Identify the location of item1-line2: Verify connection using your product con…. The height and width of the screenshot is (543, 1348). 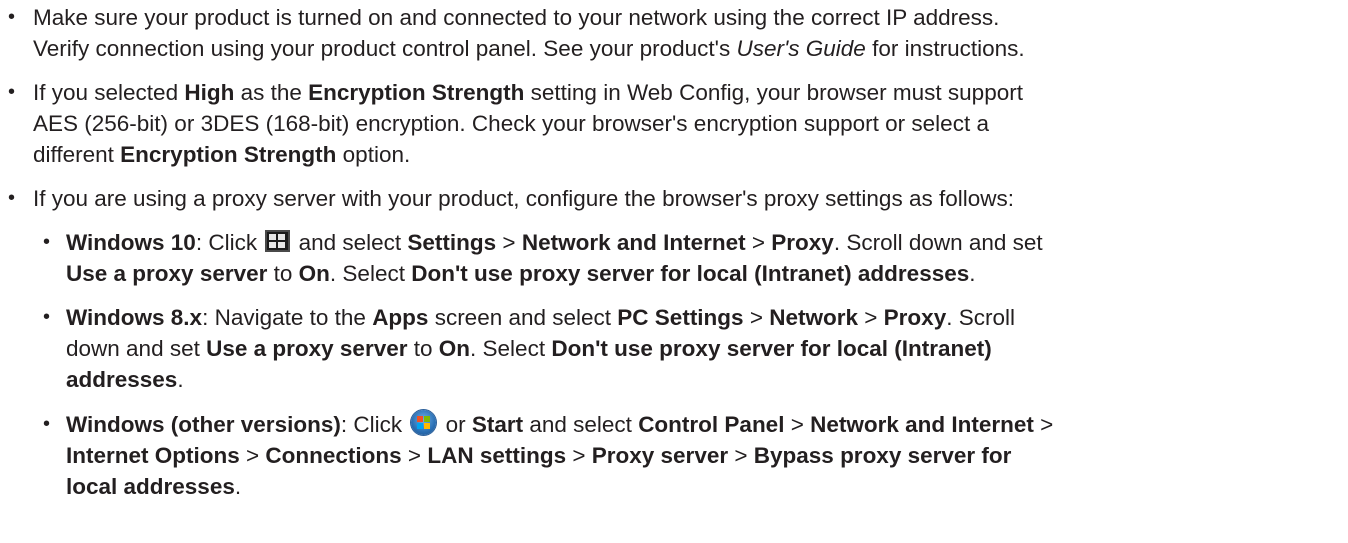
(529, 48).